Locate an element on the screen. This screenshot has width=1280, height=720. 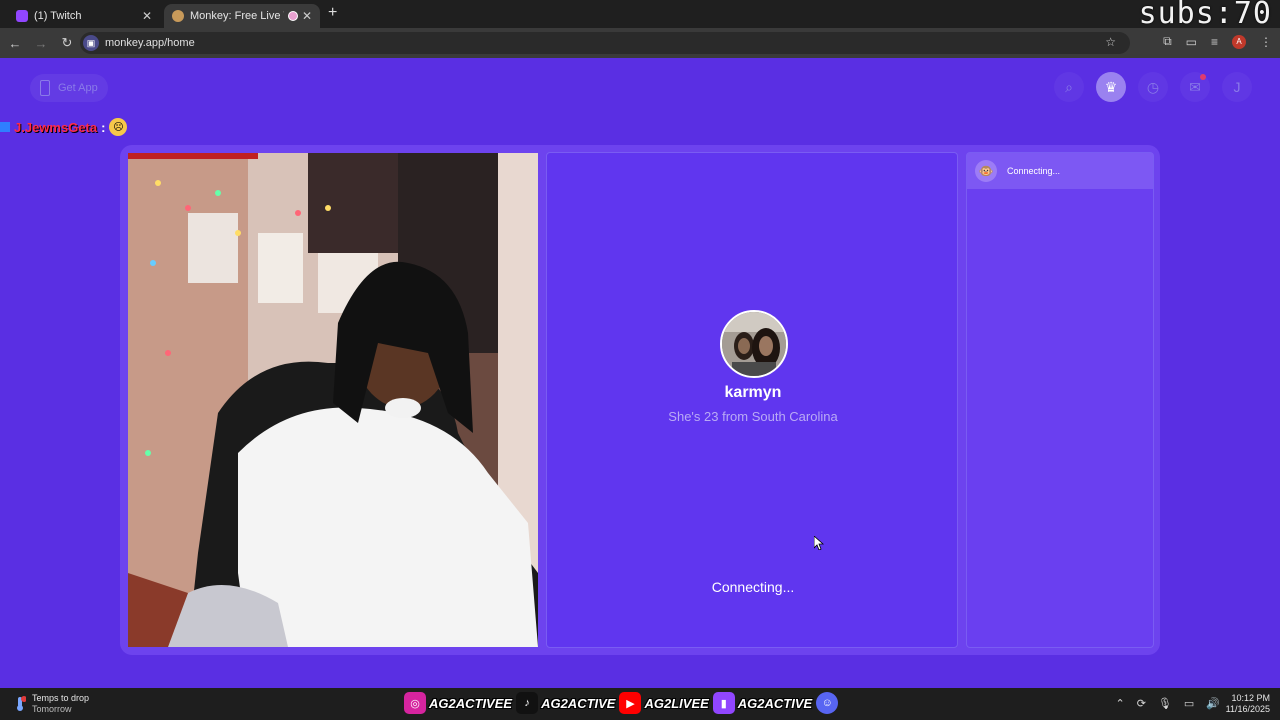
match-info: She's 23 from South Carolina is located at coordinates (753, 416).